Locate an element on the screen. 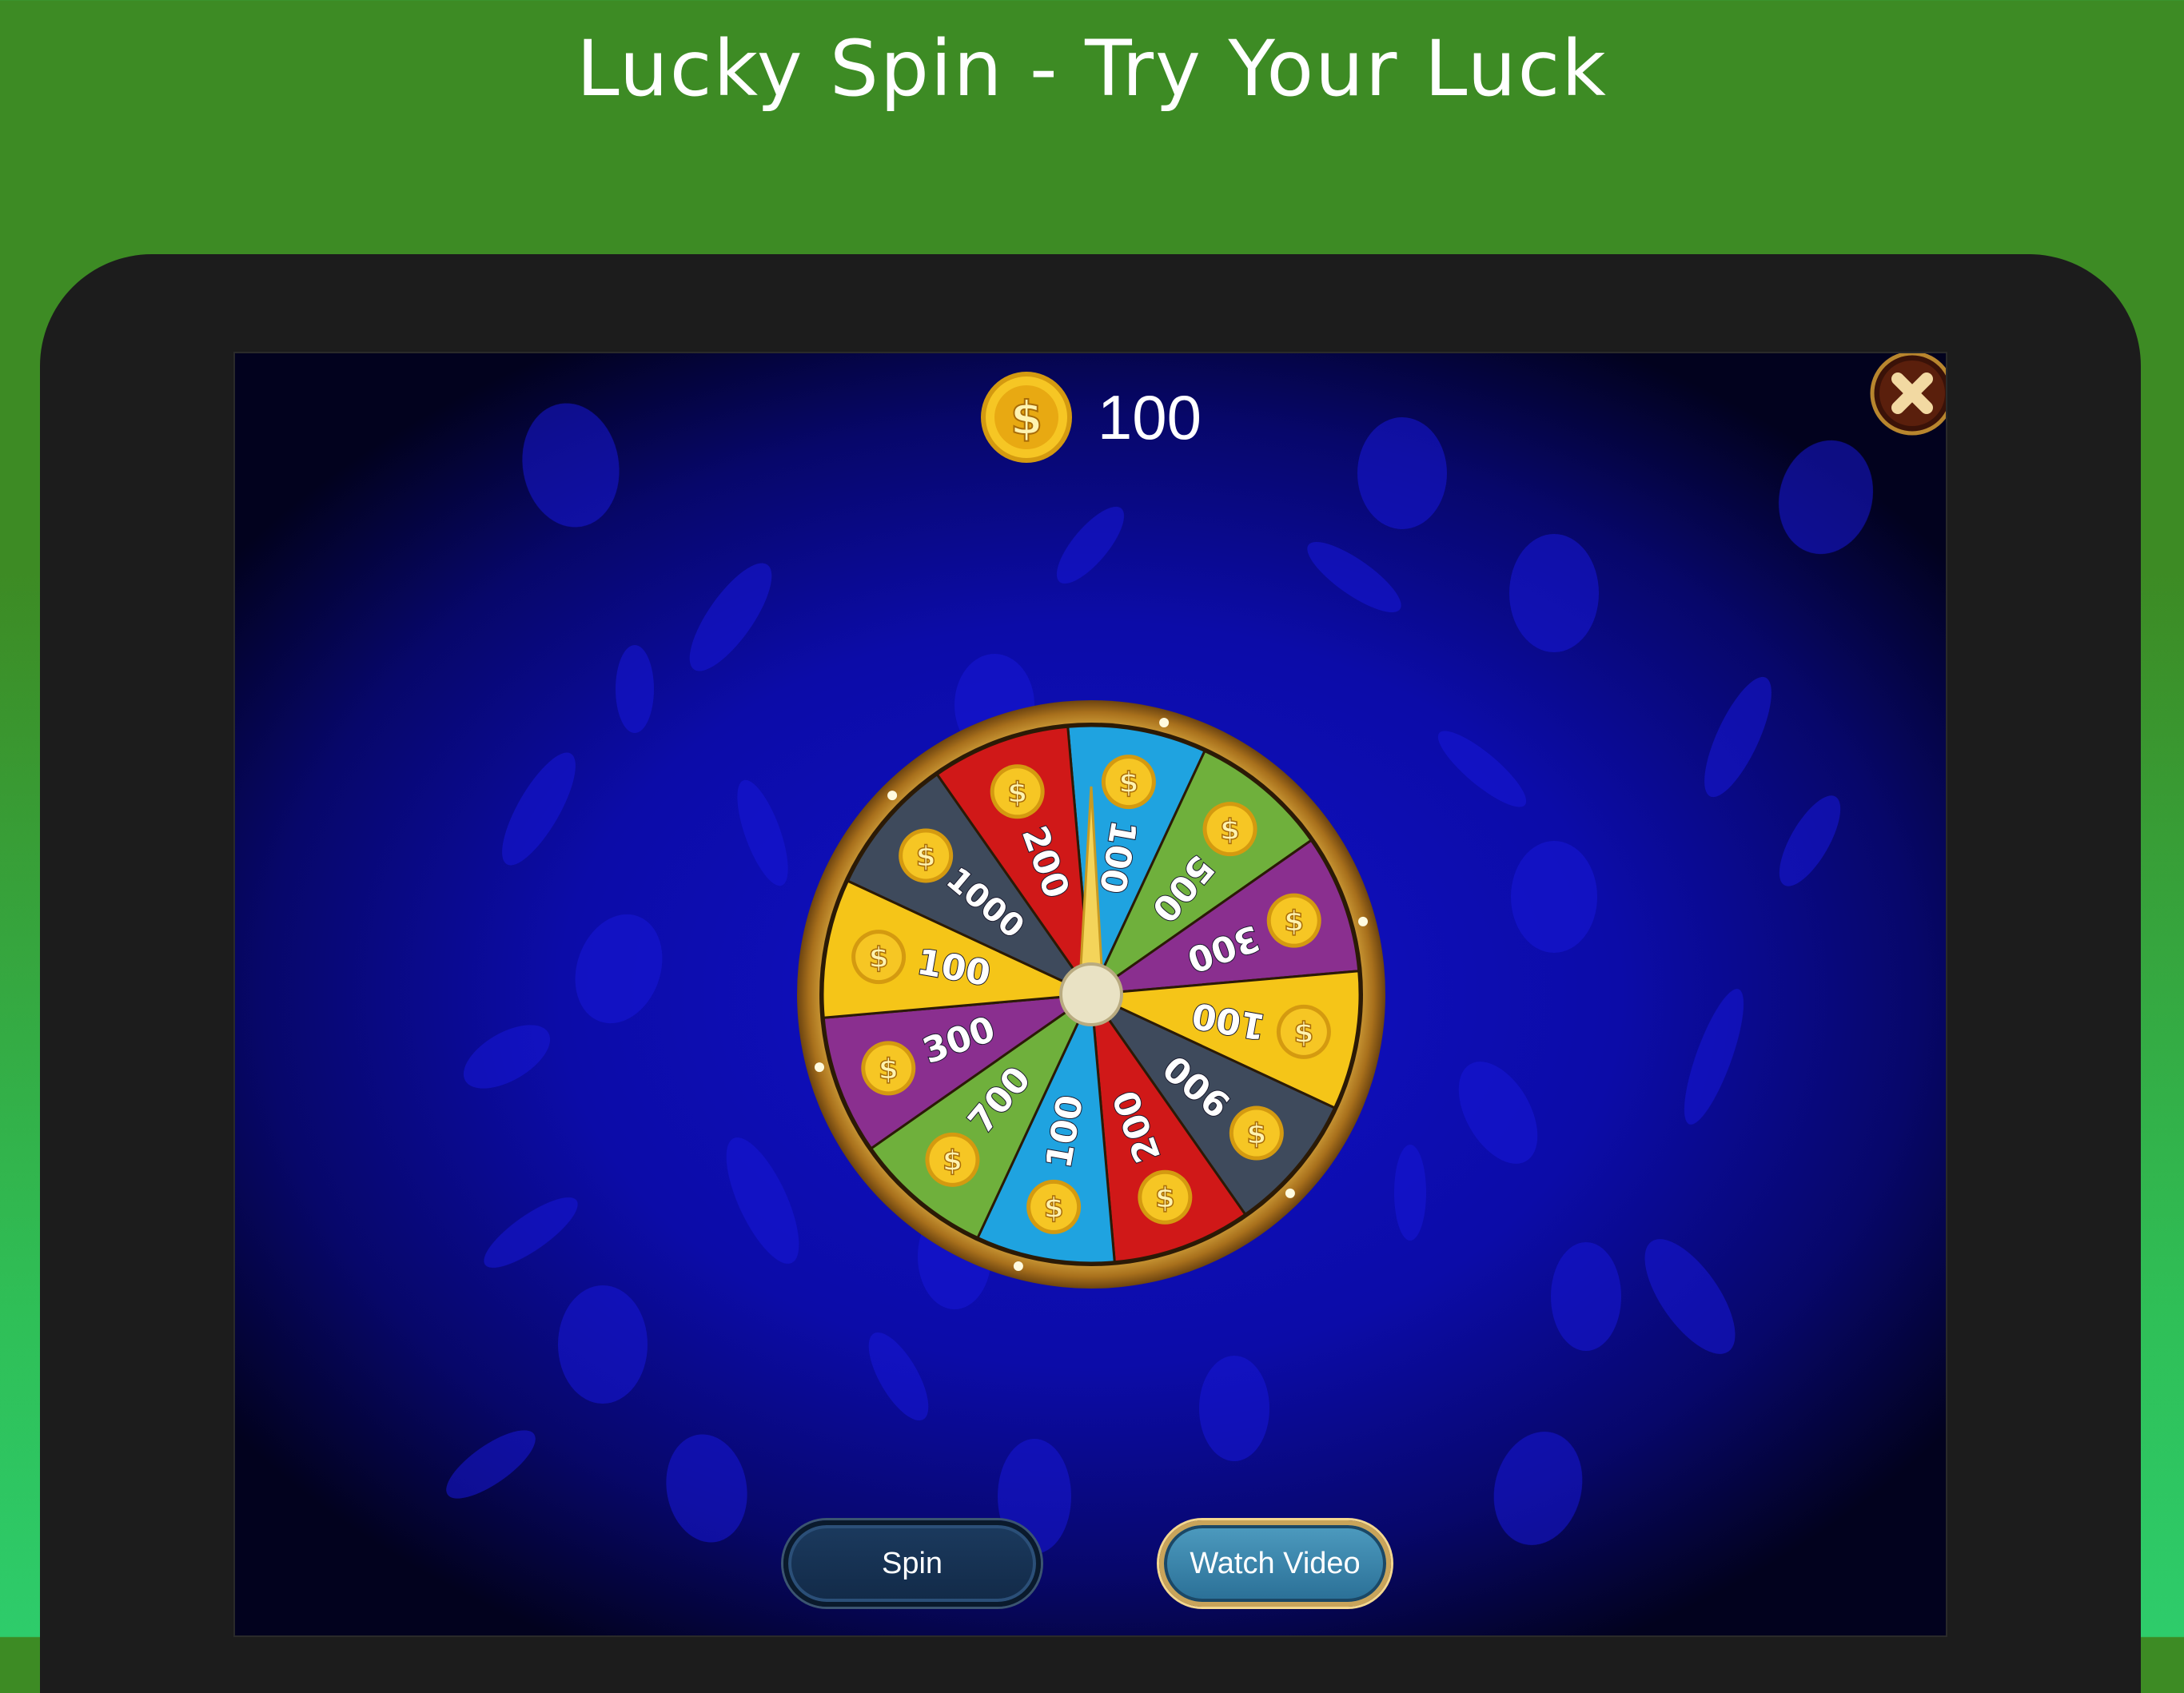 The height and width of the screenshot is (1693, 2184). dollar-coin-icon: $ is located at coordinates (1026, 418).